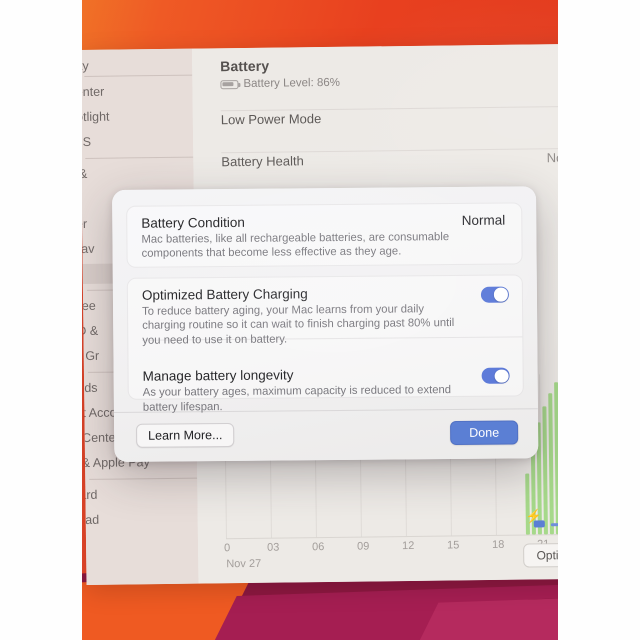 This screenshot has width=640, height=640. What do you see at coordinates (88, 306) in the screenshot?
I see `sidebar-item-label: Scree` at bounding box center [88, 306].